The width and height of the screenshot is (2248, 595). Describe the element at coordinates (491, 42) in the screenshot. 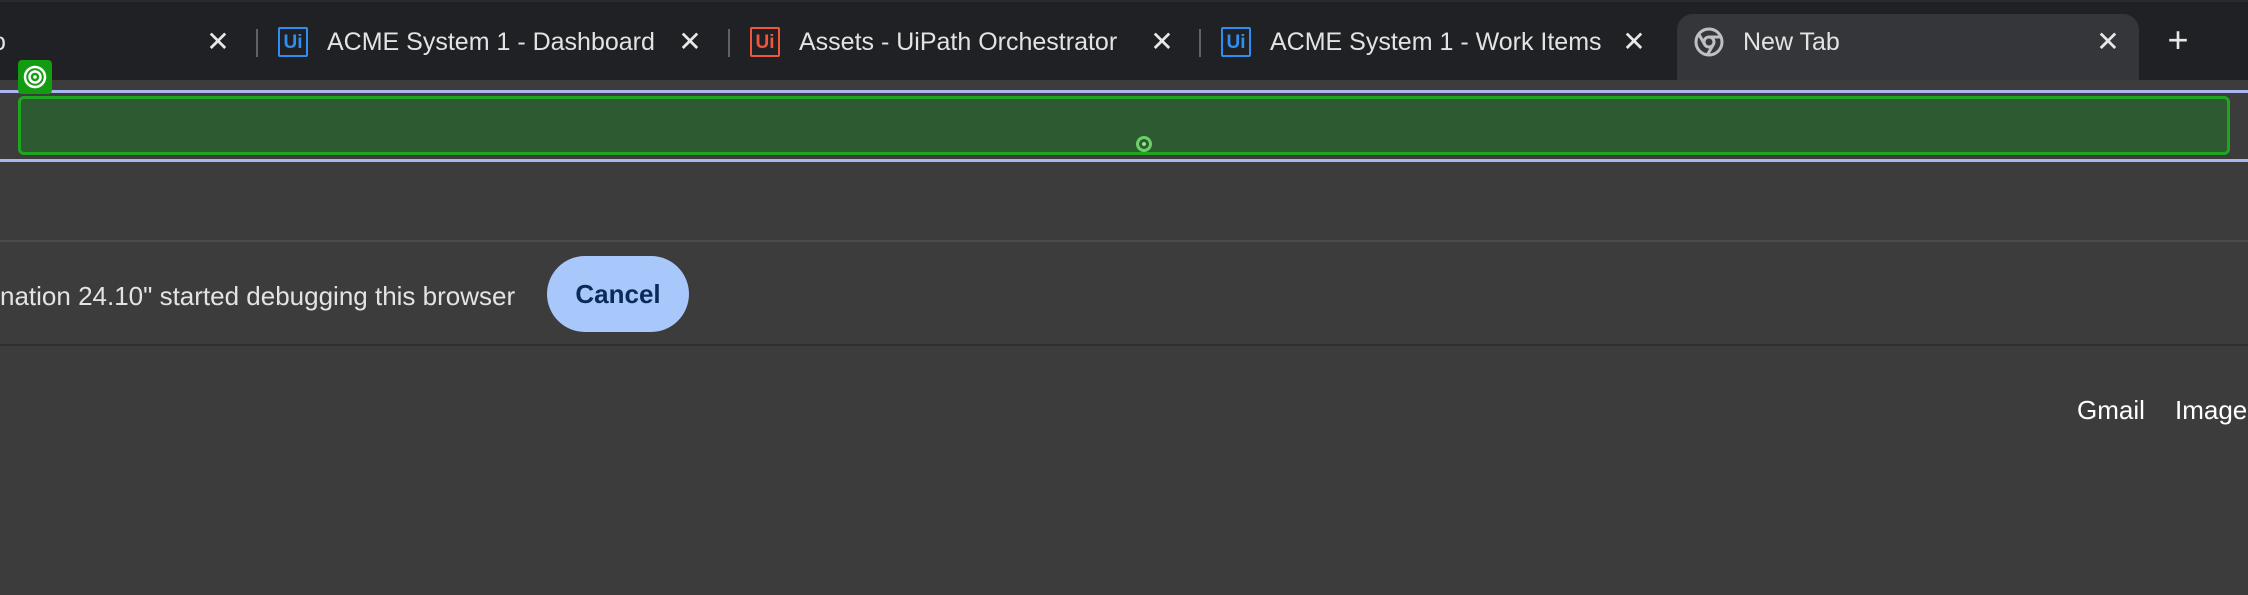

I see `tab-title: ACME System 1 - Dashboard` at that location.